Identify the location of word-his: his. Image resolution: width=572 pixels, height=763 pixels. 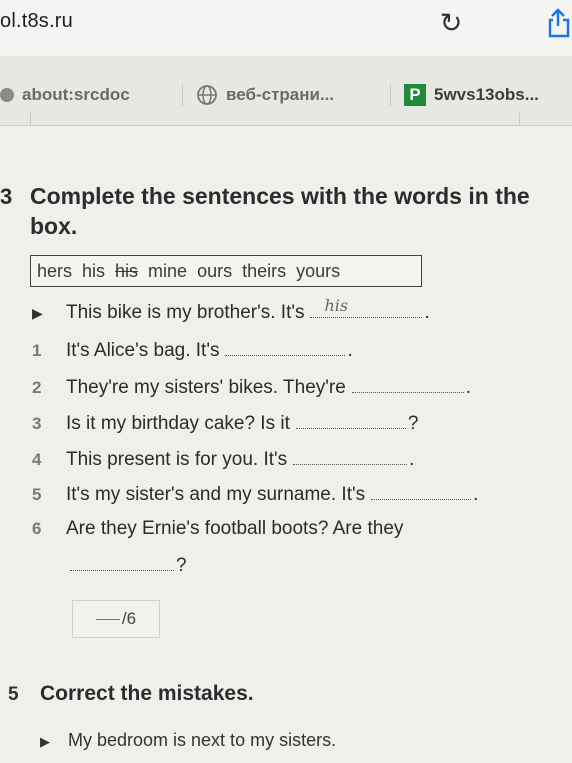
(94, 270).